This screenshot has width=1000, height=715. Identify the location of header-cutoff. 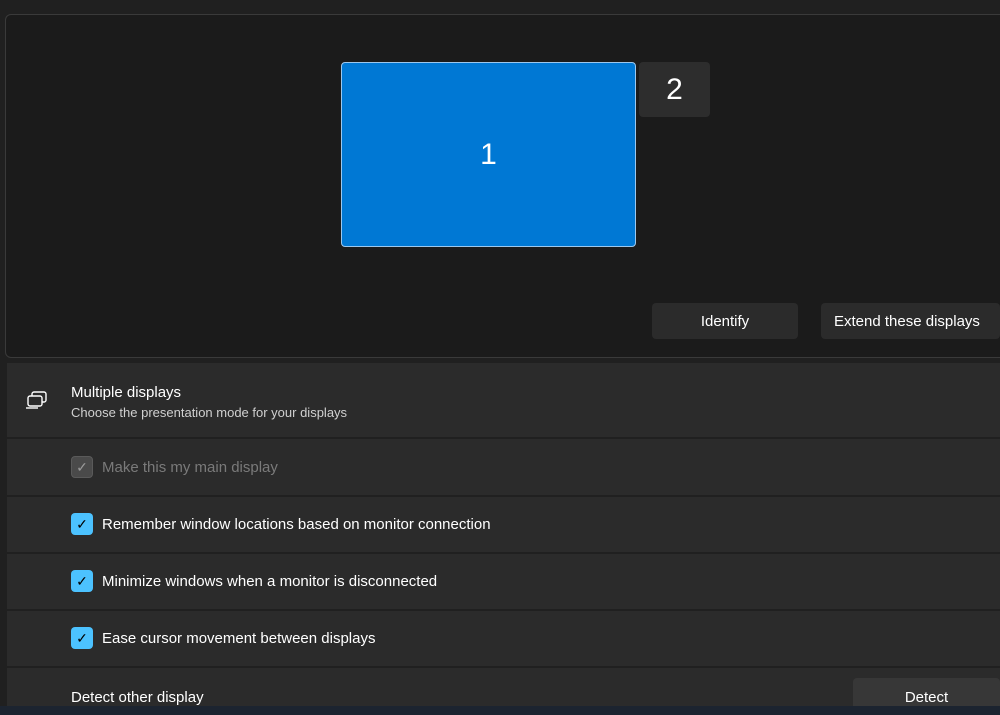
(500, 6).